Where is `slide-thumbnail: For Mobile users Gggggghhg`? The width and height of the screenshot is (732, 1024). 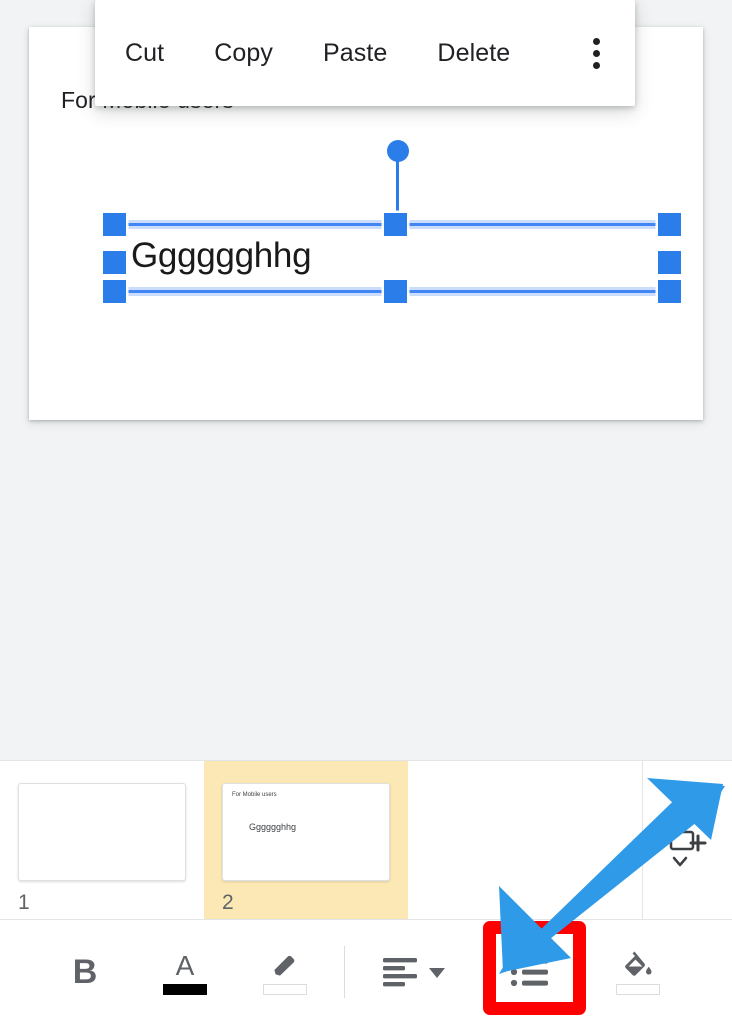 slide-thumbnail: For Mobile users Gggggghhg is located at coordinates (306, 832).